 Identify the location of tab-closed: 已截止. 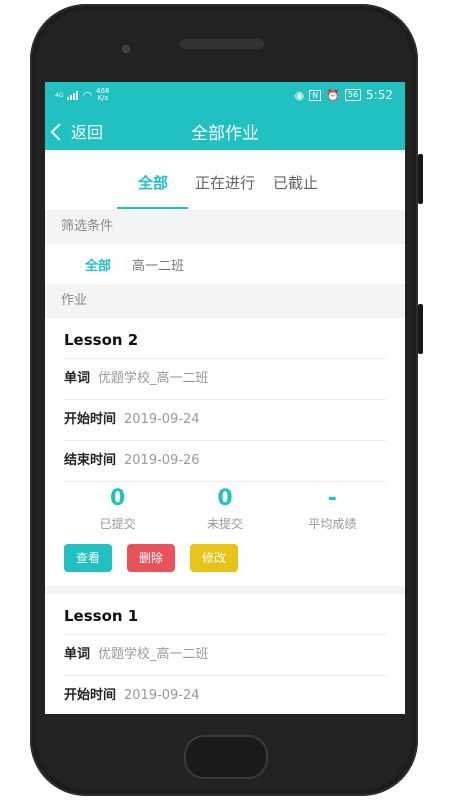
(295, 182).